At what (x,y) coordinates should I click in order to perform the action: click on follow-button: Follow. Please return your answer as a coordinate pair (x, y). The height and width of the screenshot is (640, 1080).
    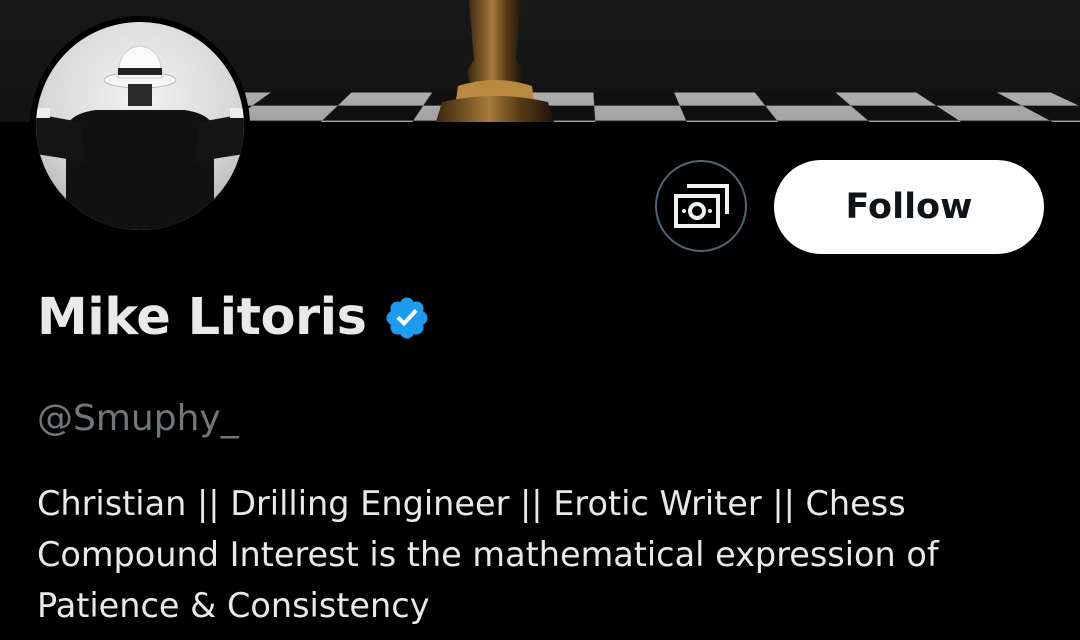
    Looking at the image, I should click on (909, 207).